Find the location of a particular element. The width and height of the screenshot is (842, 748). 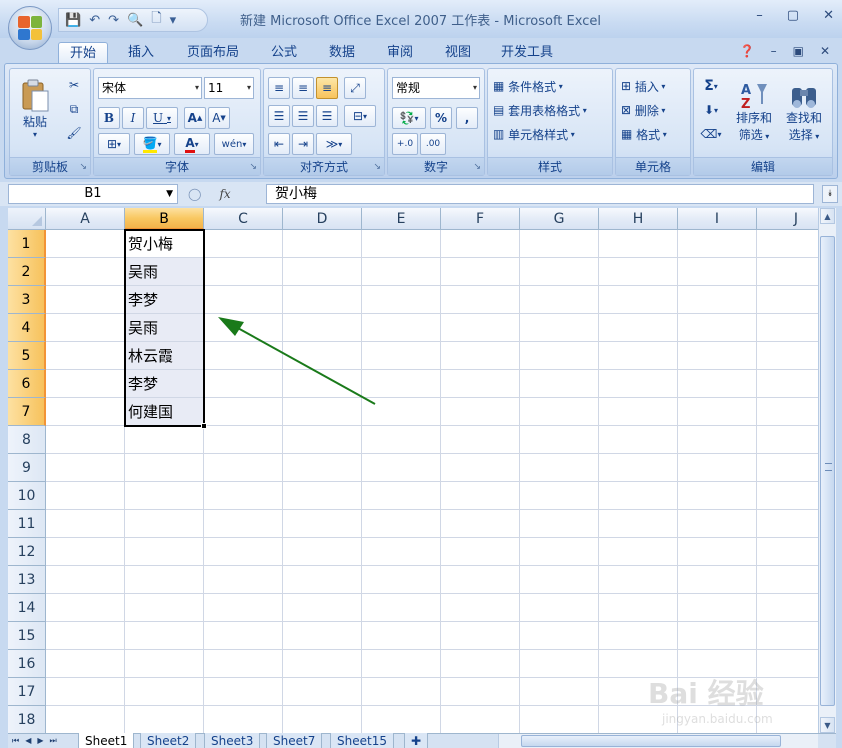

delete-cells-button: ⊠ 删除 ▾ is located at coordinates (654, 110).